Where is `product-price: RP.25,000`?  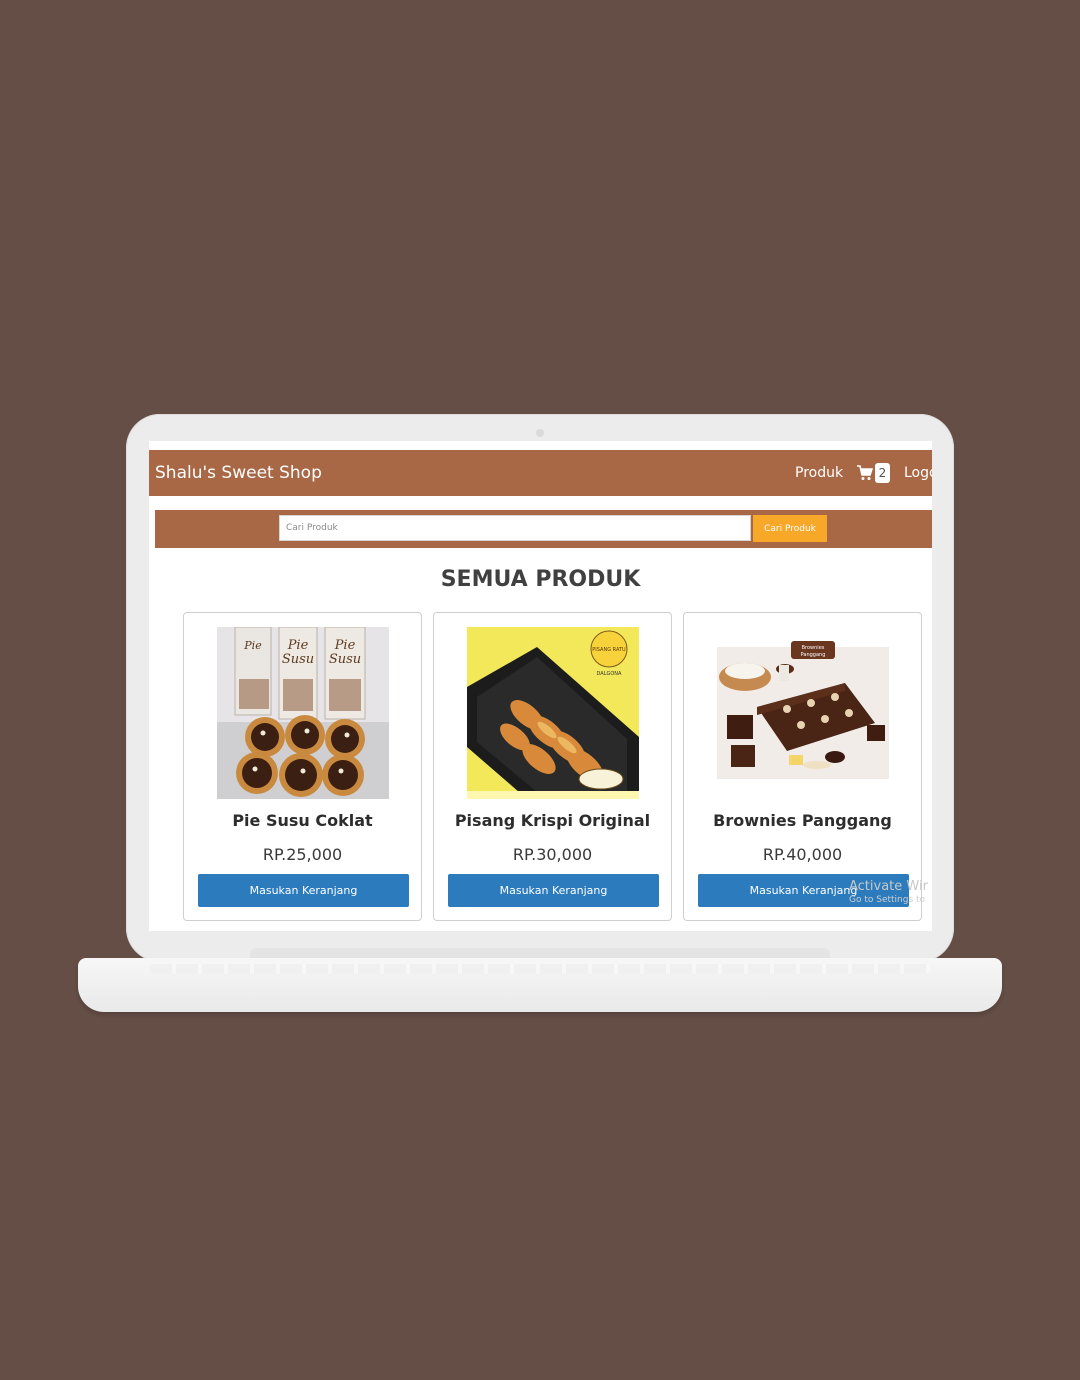 product-price: RP.25,000 is located at coordinates (302, 854).